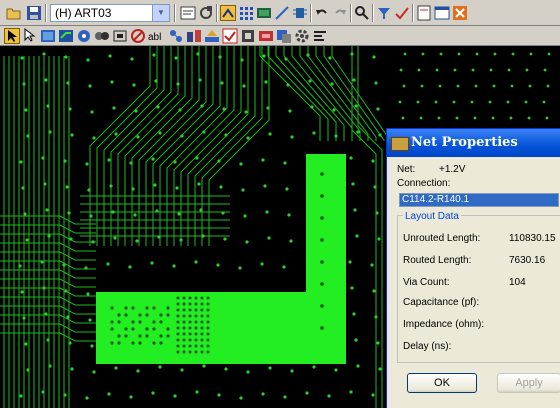 The width and height of the screenshot is (560, 408). I want to click on components-icon, so click(194, 36).